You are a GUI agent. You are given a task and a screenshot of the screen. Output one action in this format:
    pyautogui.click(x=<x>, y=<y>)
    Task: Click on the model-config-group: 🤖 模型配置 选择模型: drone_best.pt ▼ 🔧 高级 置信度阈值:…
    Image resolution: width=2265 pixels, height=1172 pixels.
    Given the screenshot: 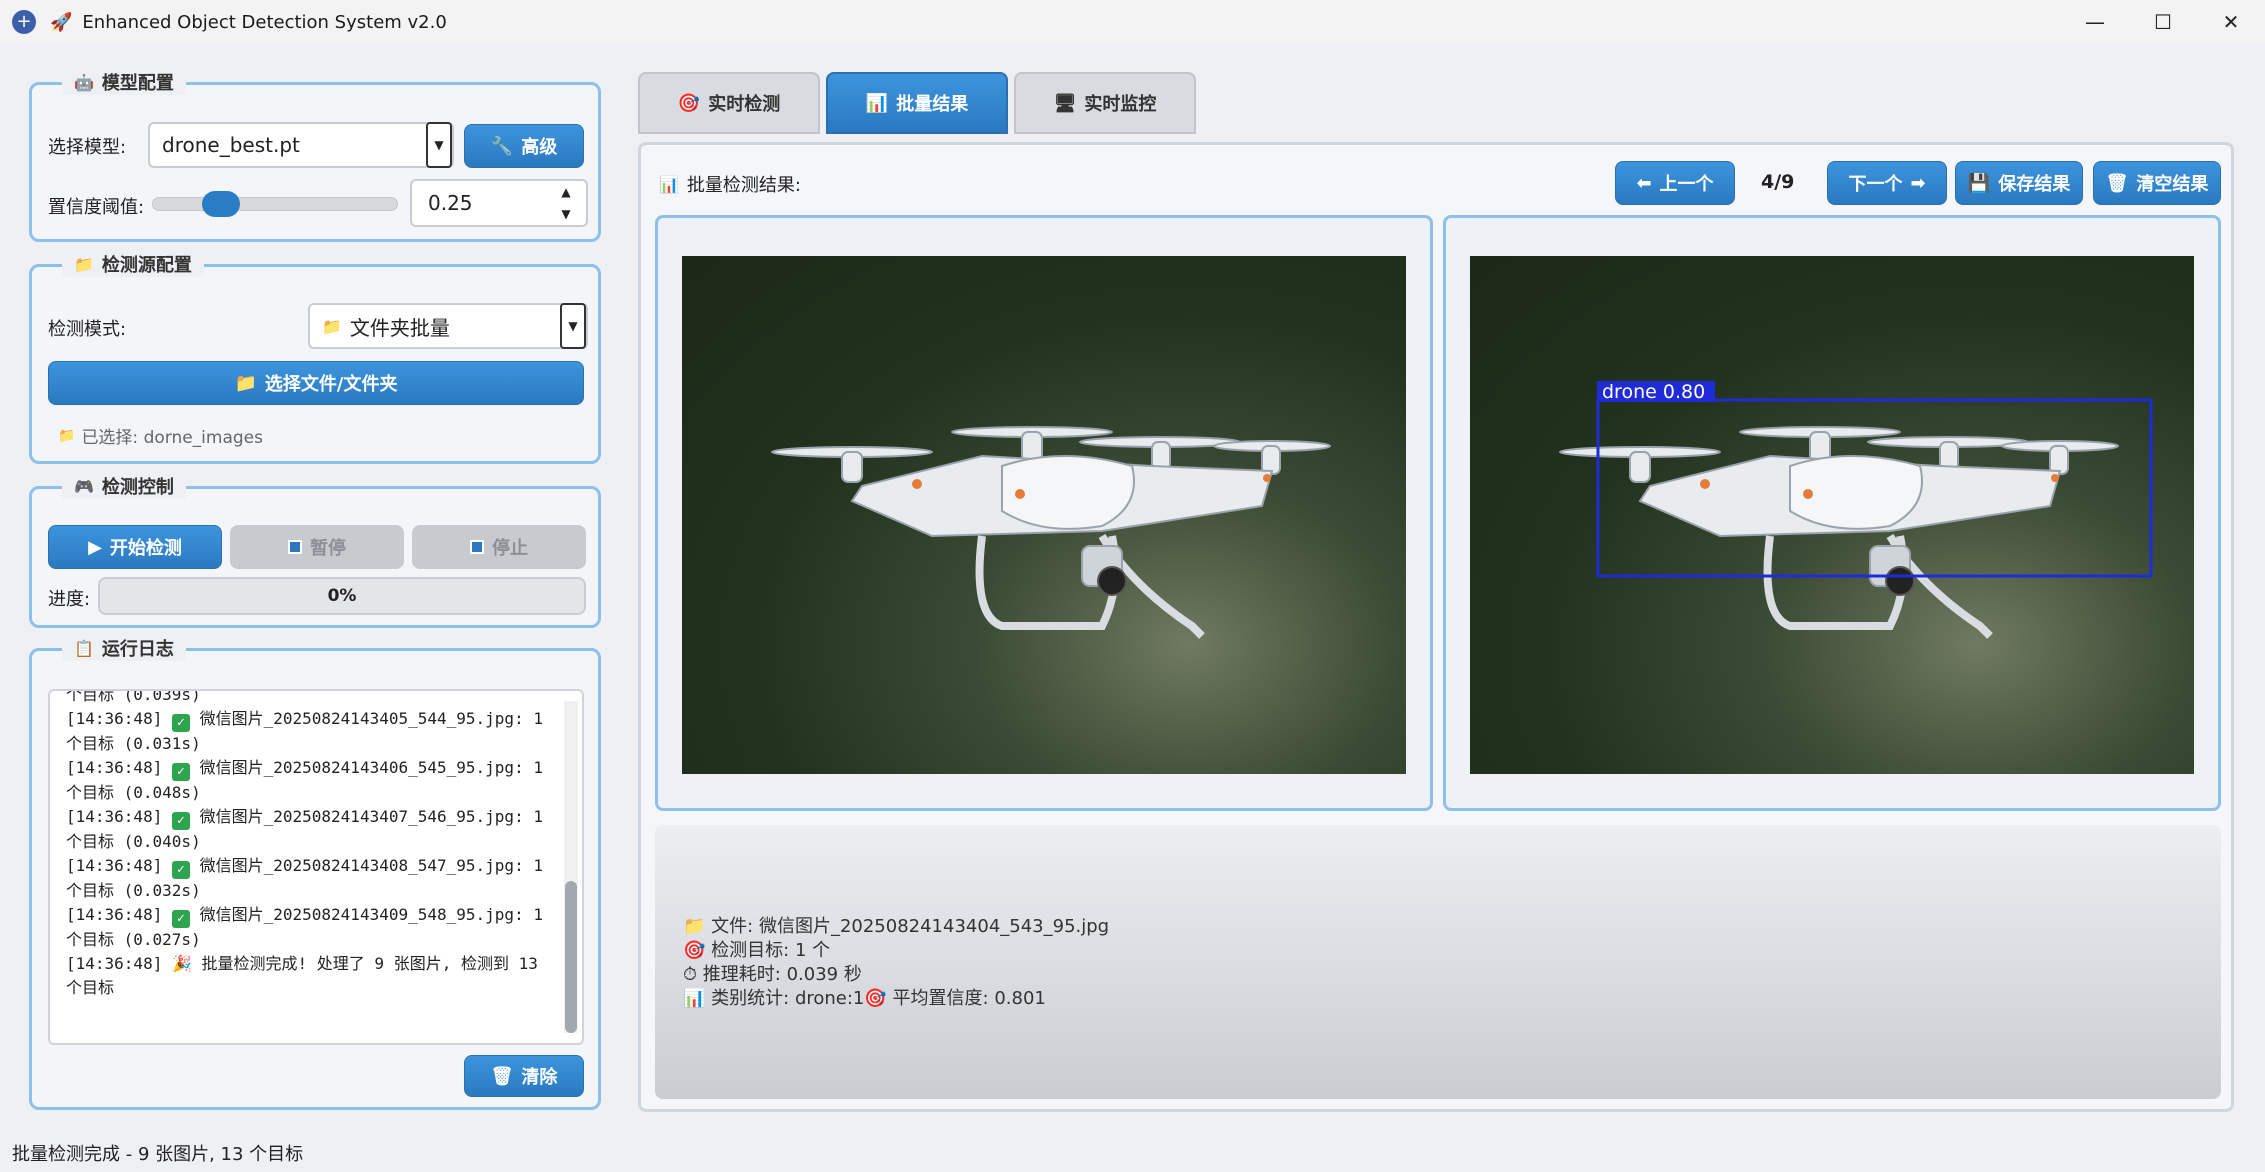 What is the action you would take?
    pyautogui.click(x=315, y=155)
    